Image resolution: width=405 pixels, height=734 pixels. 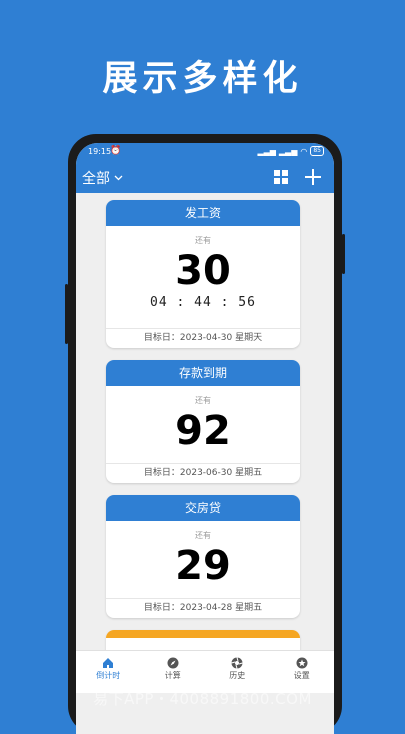 What do you see at coordinates (118, 178) in the screenshot?
I see `chevron-down-icon` at bounding box center [118, 178].